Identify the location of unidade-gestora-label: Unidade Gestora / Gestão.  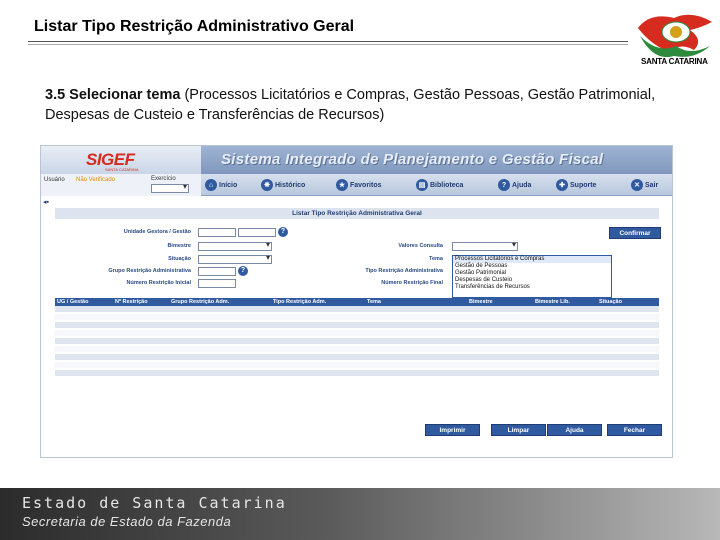
(157, 232).